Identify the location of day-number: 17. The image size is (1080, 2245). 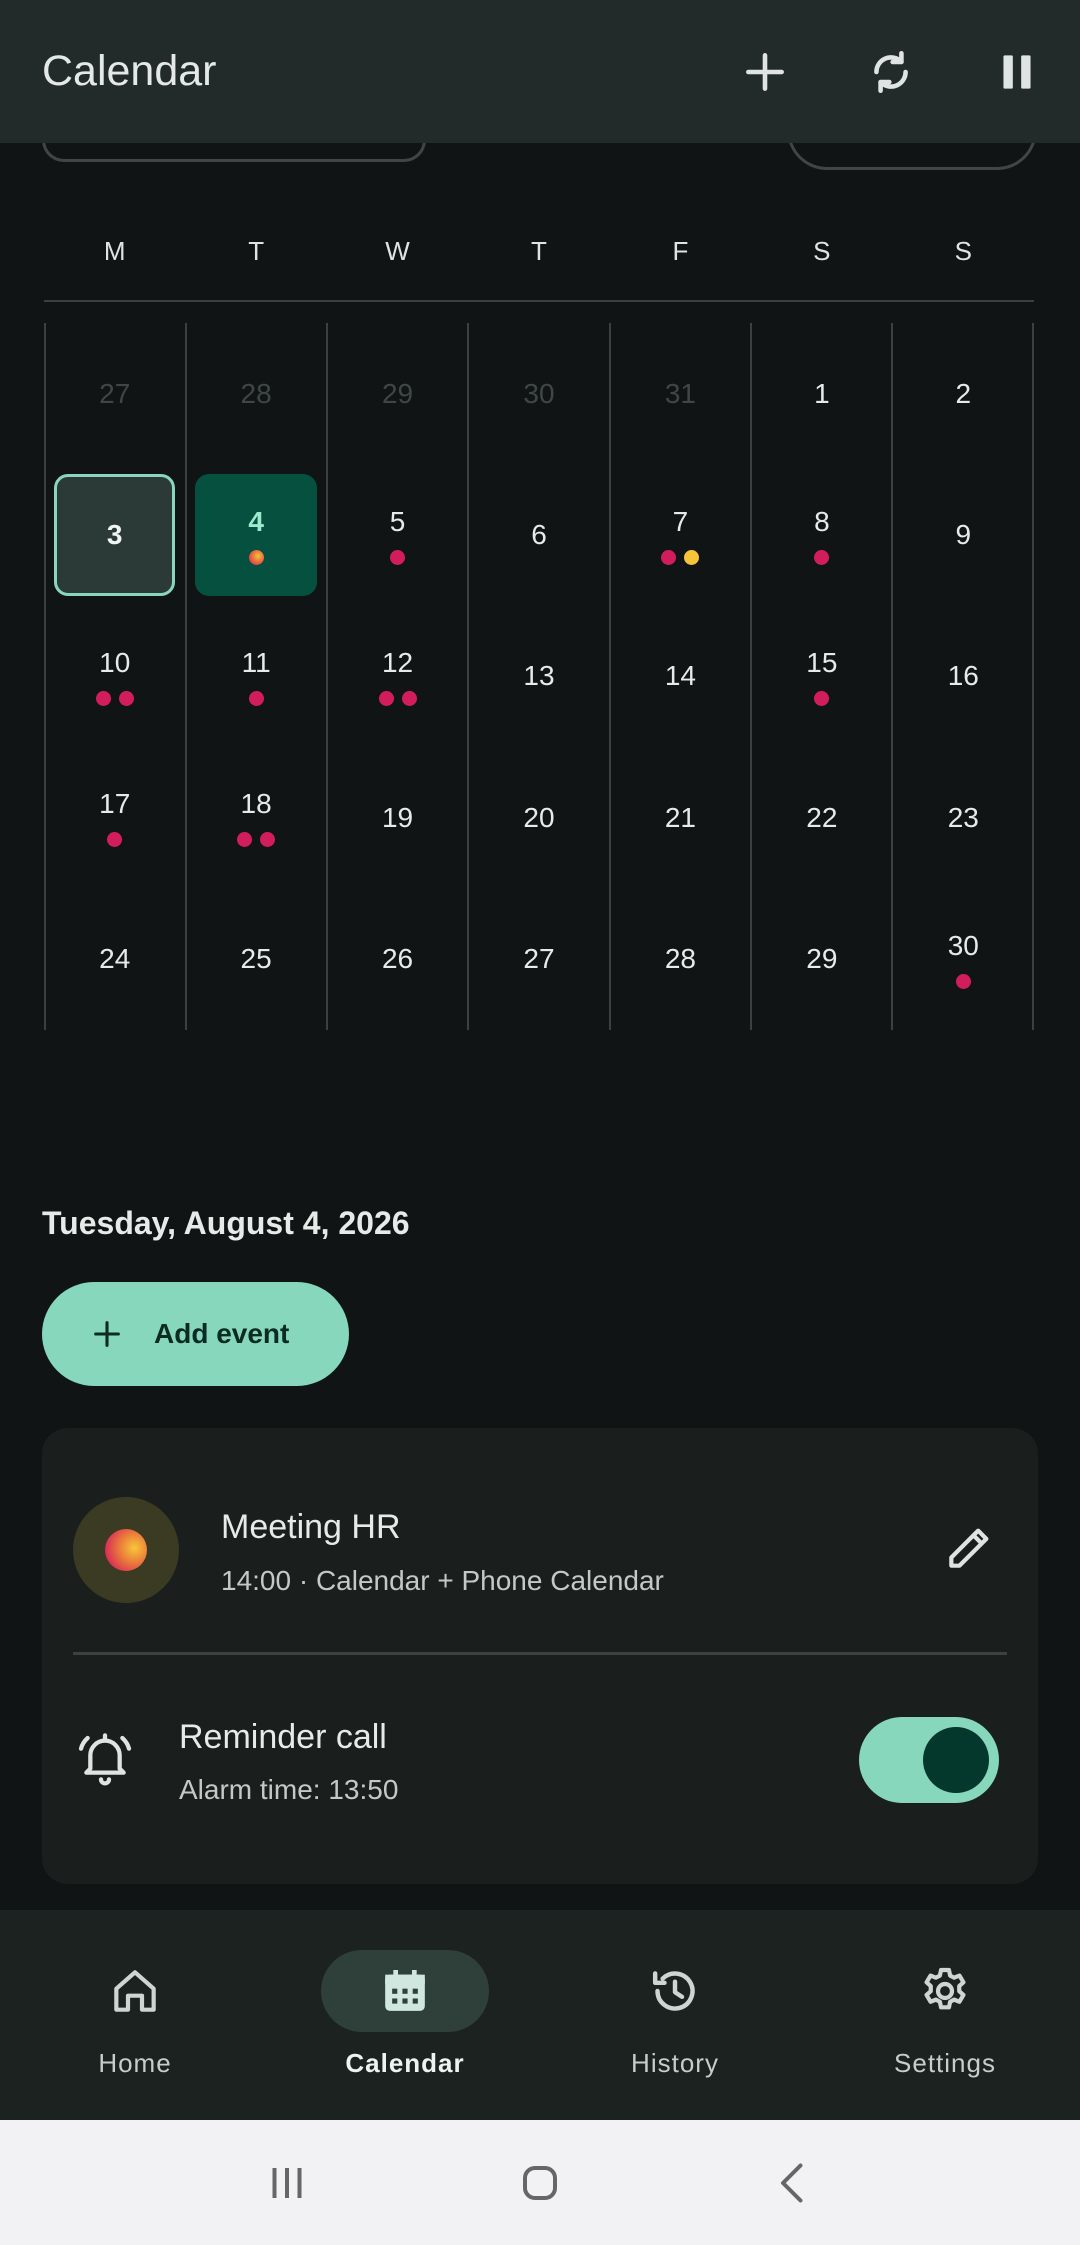
(115, 804).